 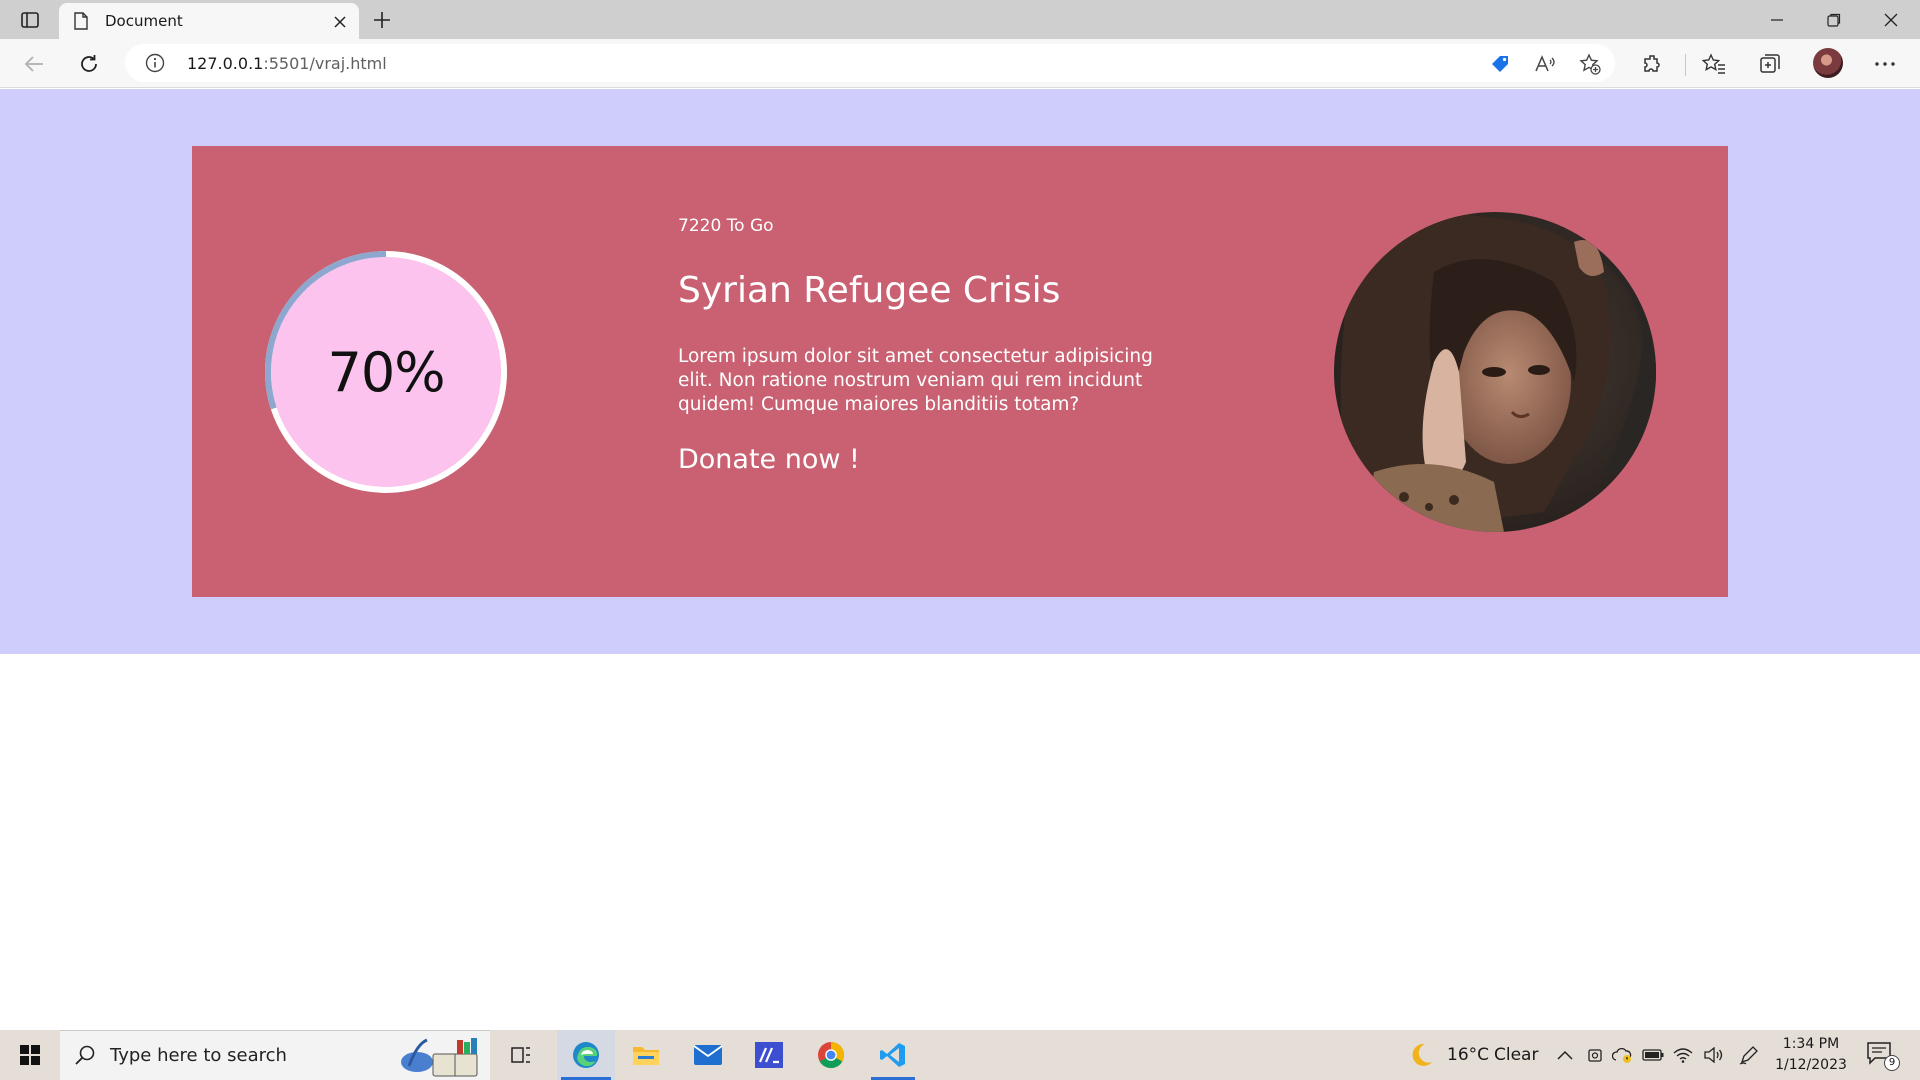 What do you see at coordinates (386, 372) in the screenshot?
I see `progress-percentage: 70%` at bounding box center [386, 372].